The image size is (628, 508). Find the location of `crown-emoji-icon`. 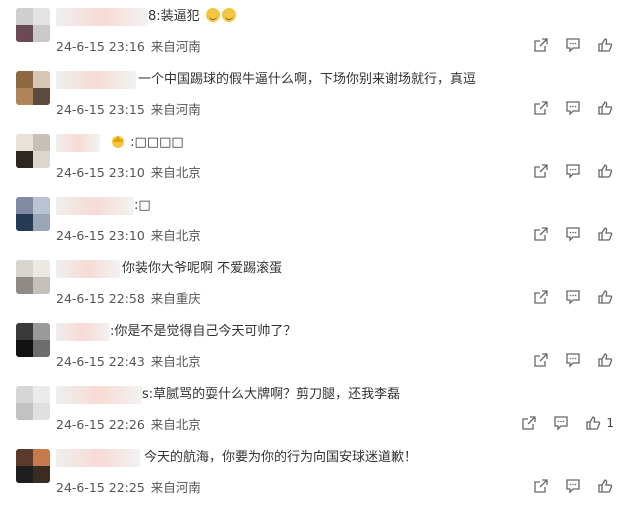

crown-emoji-icon is located at coordinates (118, 142).